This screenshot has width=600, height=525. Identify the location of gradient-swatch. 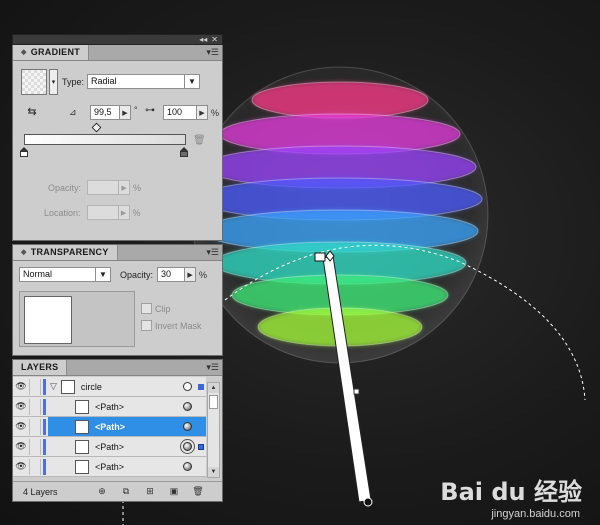
(34, 82).